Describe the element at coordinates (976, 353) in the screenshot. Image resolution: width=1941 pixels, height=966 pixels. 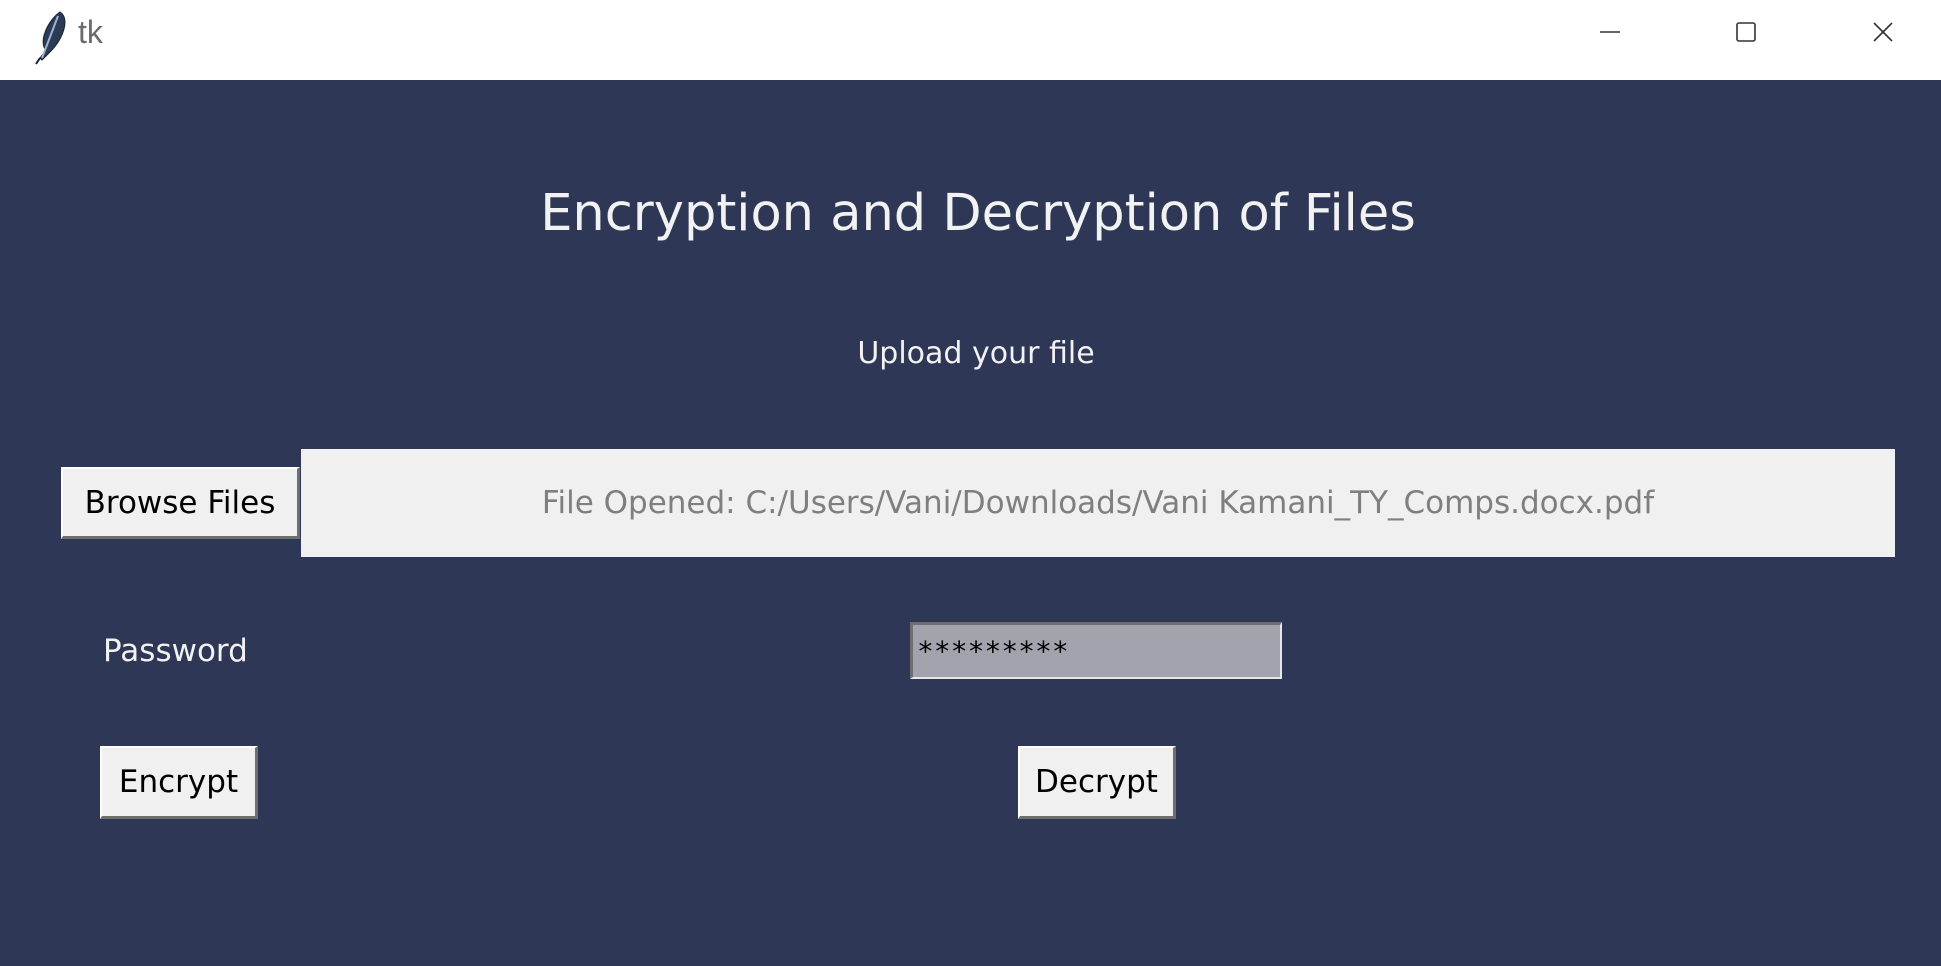
I see `upload-instruction: Upload your file` at that location.